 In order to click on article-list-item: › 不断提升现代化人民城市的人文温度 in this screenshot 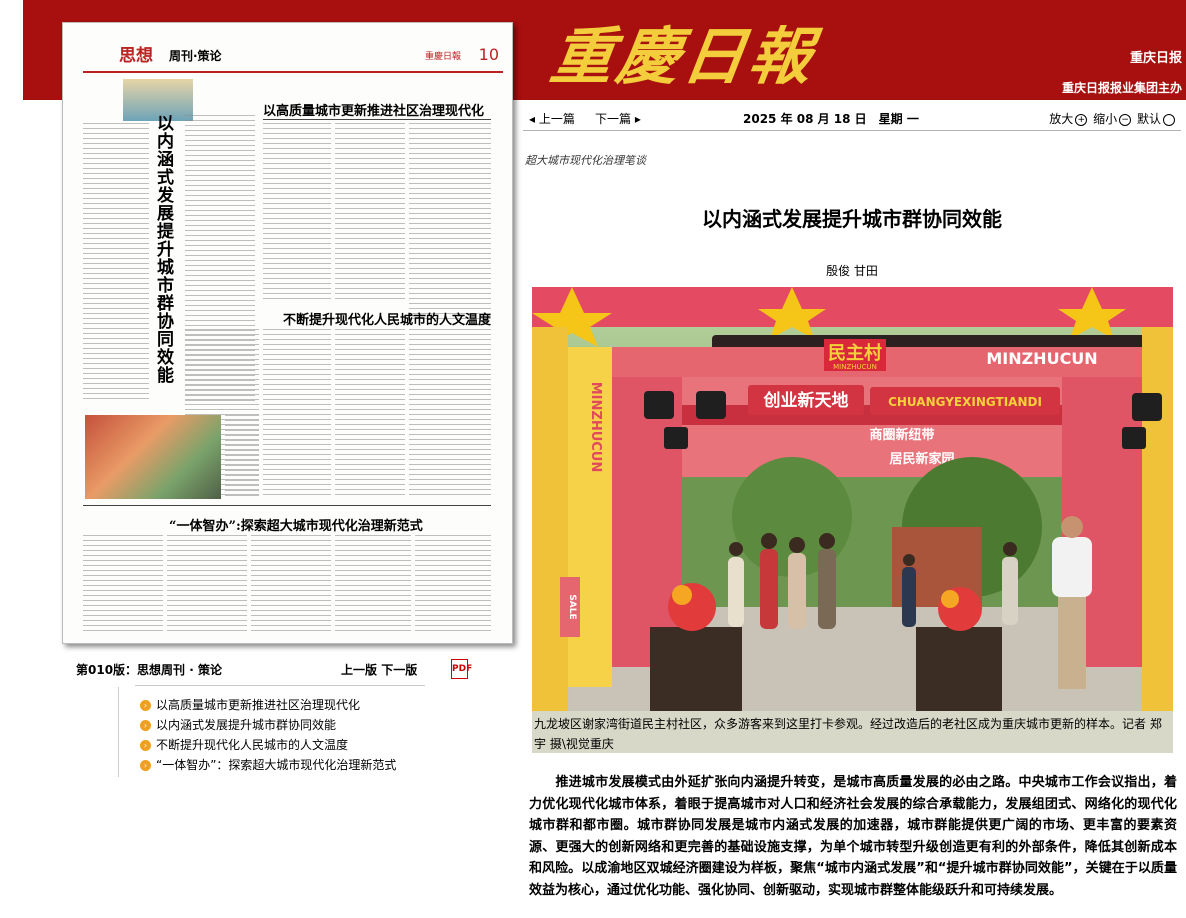, I will do `click(290, 745)`.